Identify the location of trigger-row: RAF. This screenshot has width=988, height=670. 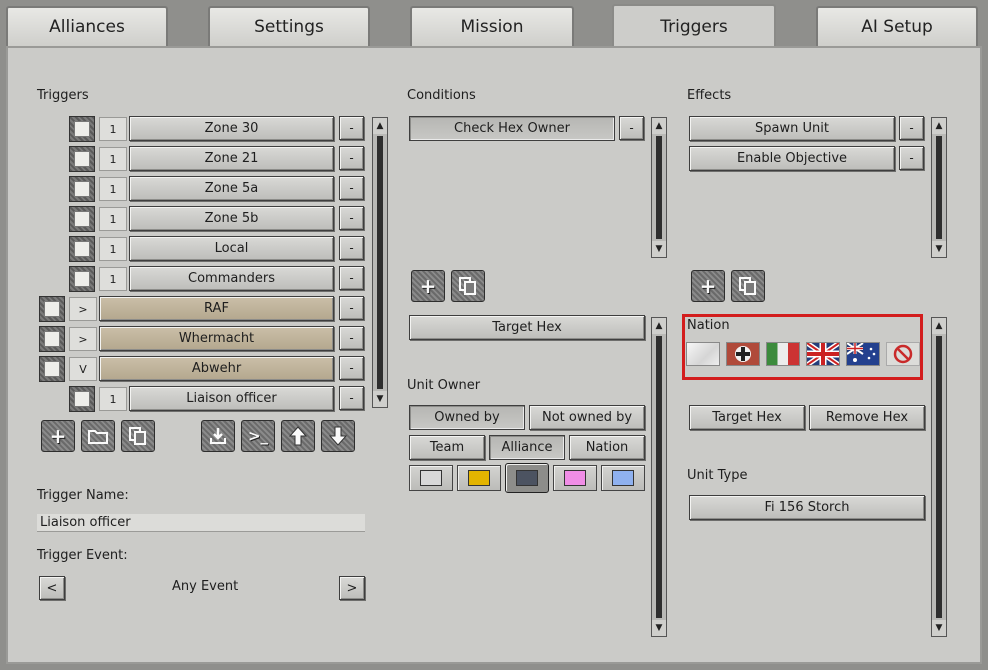
(216, 308).